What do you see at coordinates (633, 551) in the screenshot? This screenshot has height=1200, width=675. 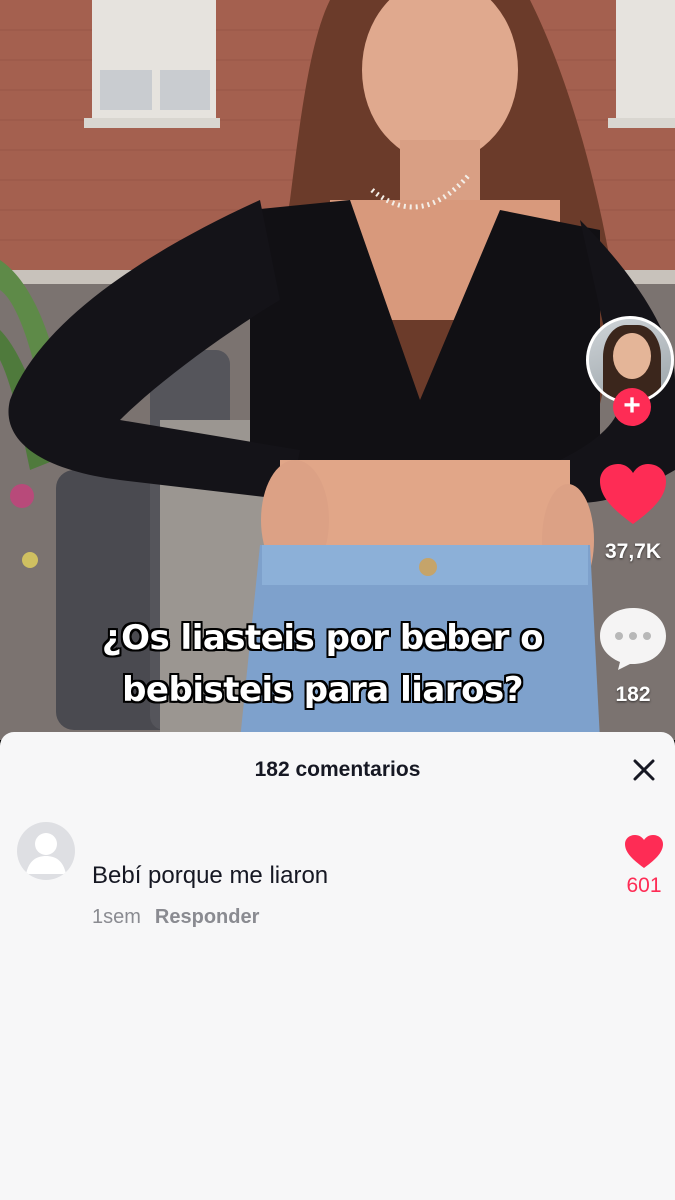 I see `like-count: 37,7K` at bounding box center [633, 551].